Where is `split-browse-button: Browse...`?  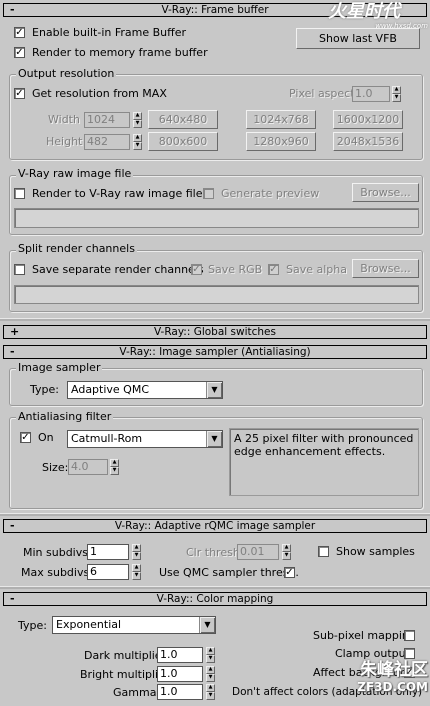 split-browse-button: Browse... is located at coordinates (385, 268).